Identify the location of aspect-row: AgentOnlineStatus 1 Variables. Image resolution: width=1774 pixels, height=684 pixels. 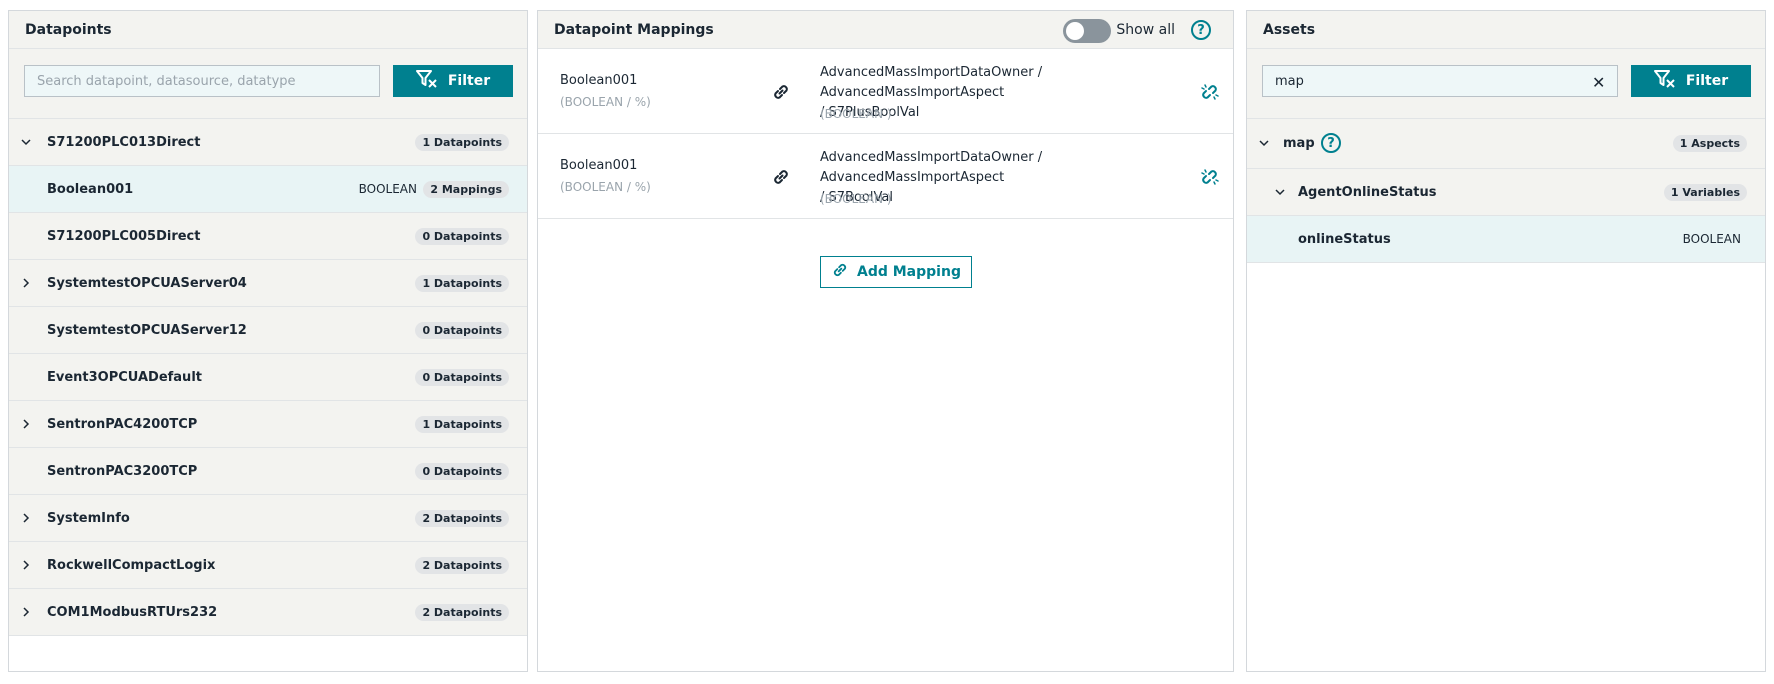
(1506, 192).